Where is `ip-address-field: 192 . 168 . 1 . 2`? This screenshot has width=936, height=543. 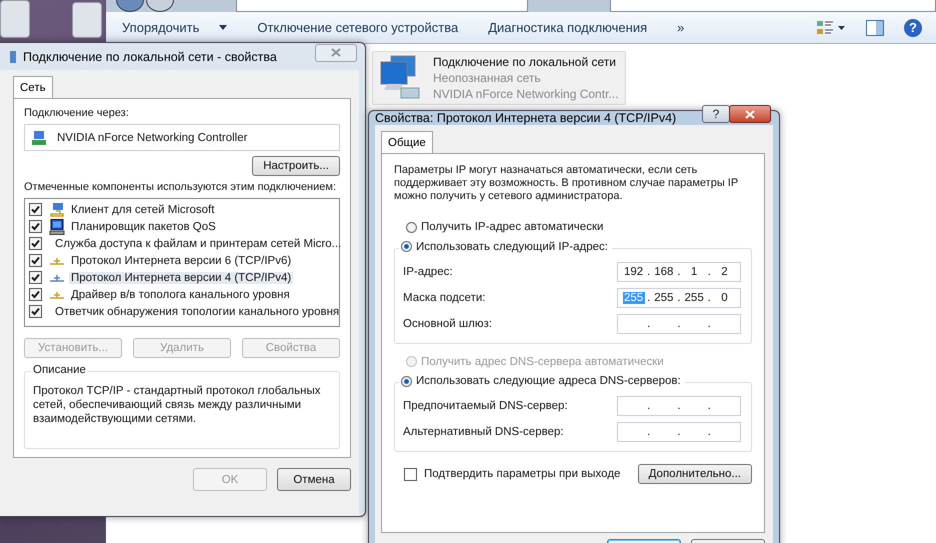 ip-address-field: 192 . 168 . 1 . 2 is located at coordinates (679, 272).